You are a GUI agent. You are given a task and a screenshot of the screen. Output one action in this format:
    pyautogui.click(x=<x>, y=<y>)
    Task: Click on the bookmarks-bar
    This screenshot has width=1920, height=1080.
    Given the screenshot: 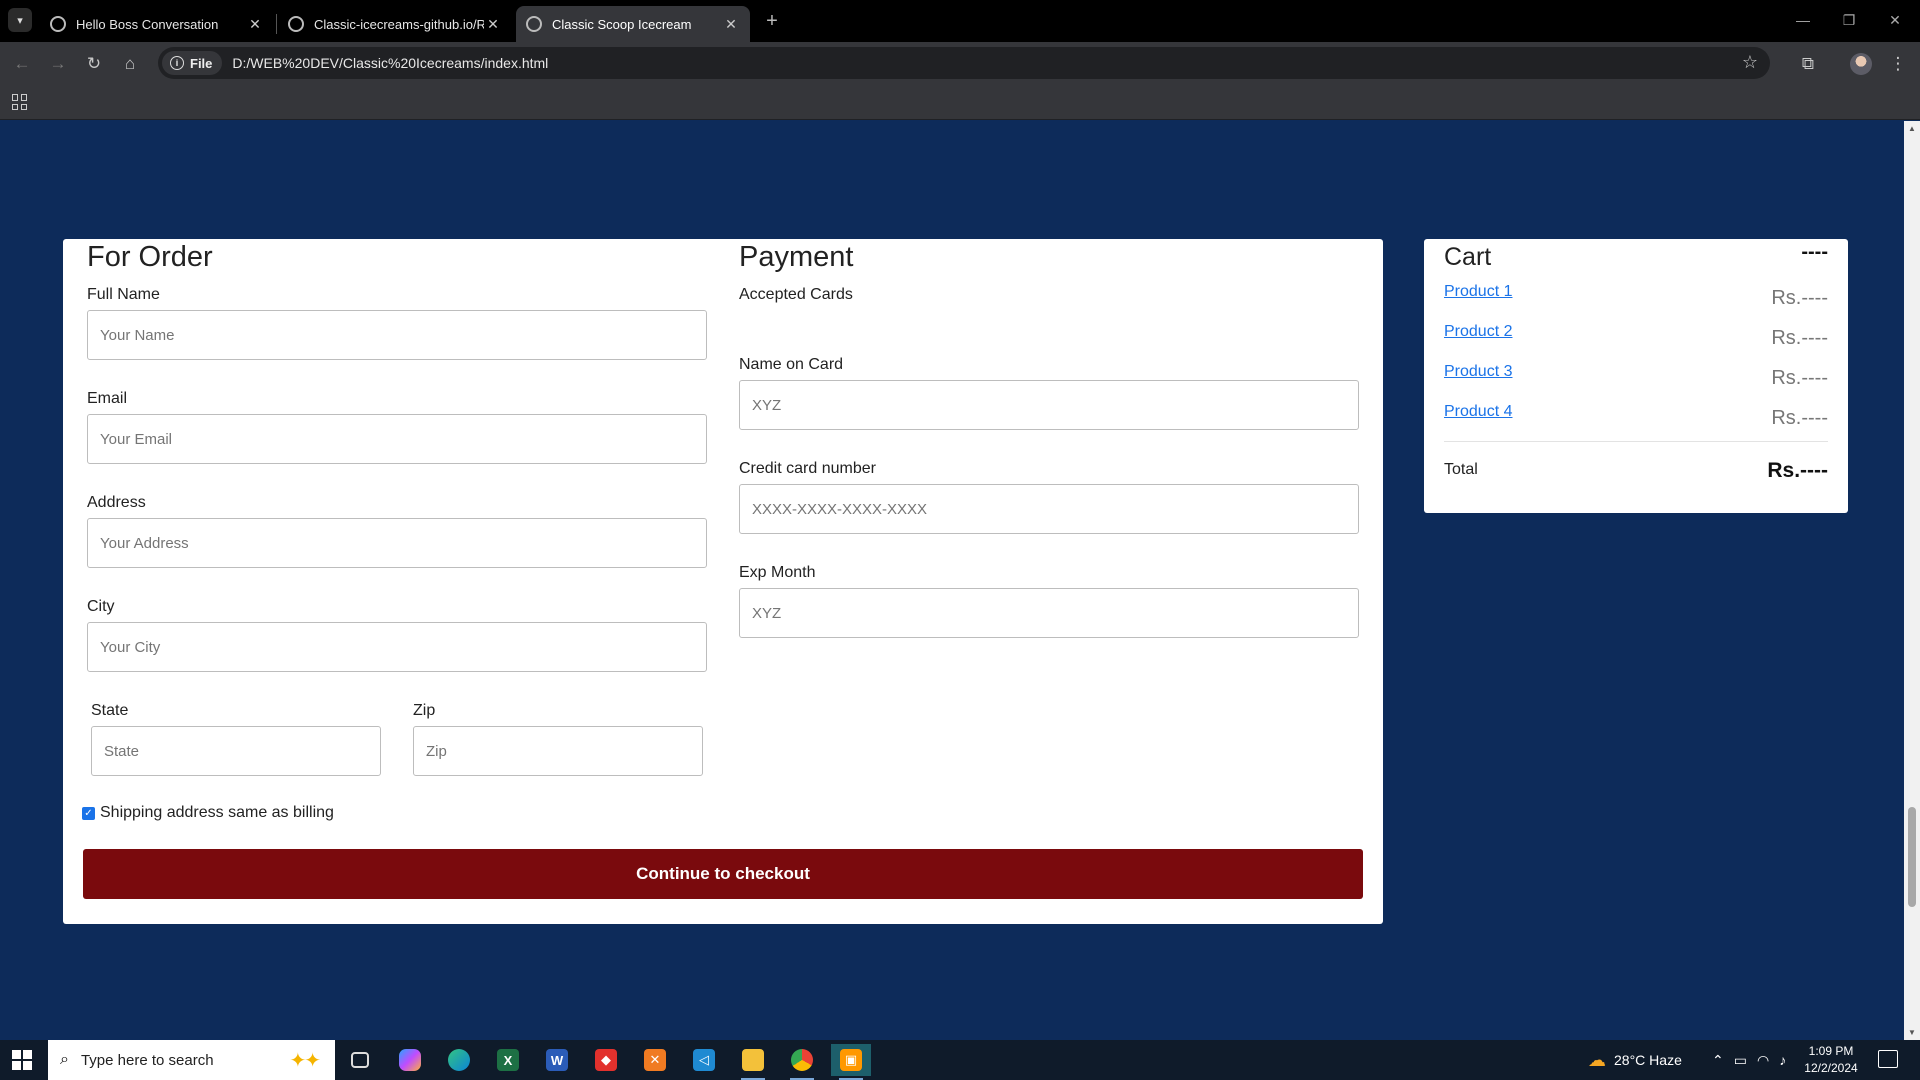 What is the action you would take?
    pyautogui.click(x=960, y=102)
    